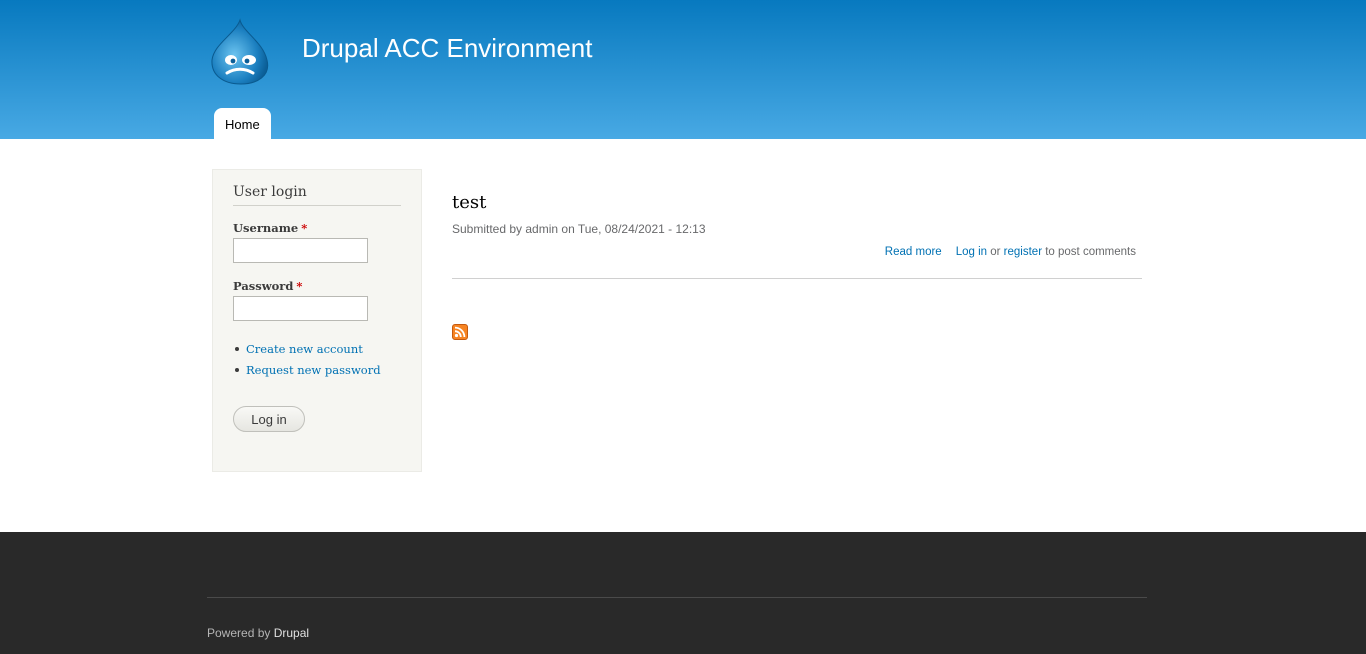 The width and height of the screenshot is (1366, 654). What do you see at coordinates (299, 286) in the screenshot?
I see `password-required-marker: *` at bounding box center [299, 286].